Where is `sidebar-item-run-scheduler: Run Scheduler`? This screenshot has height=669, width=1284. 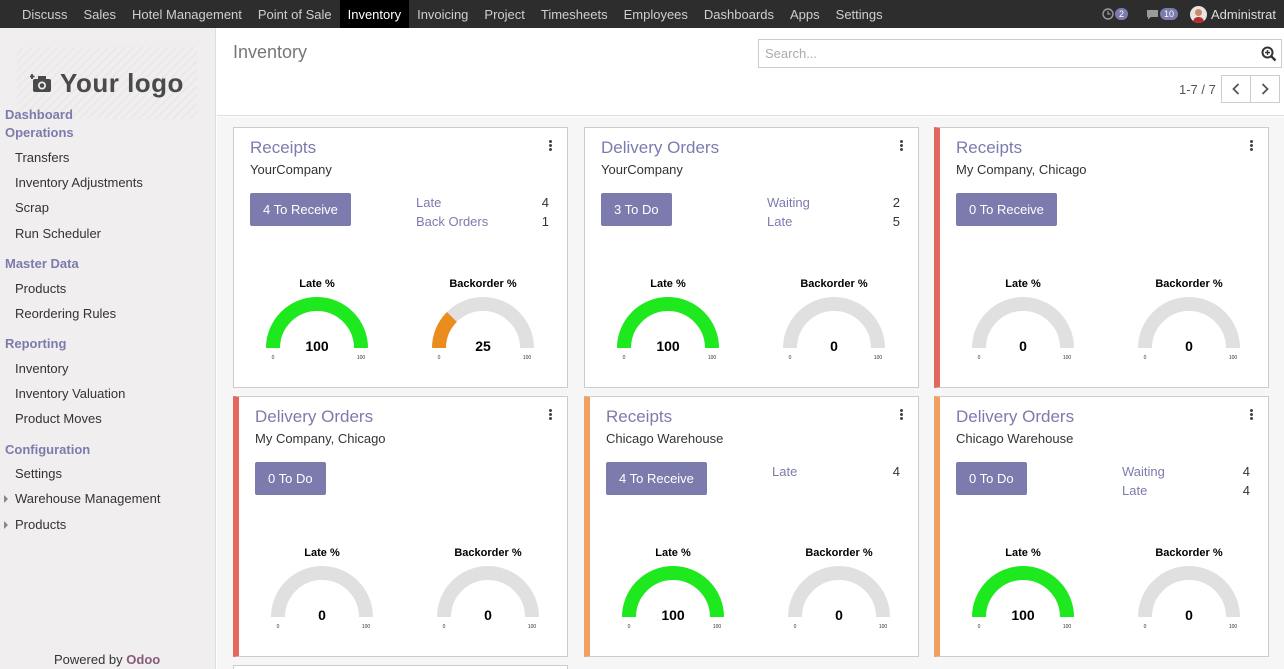
sidebar-item-run-scheduler: Run Scheduler is located at coordinates (58, 234).